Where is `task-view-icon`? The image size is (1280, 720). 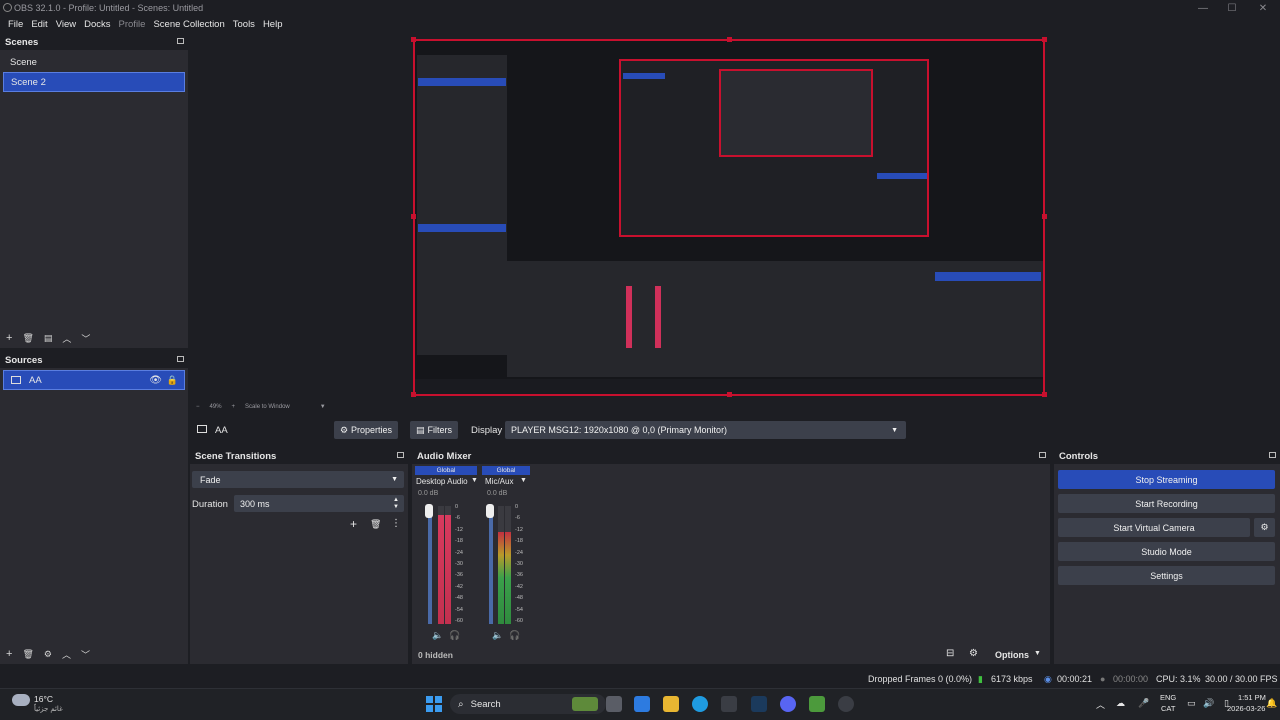 task-view-icon is located at coordinates (614, 704).